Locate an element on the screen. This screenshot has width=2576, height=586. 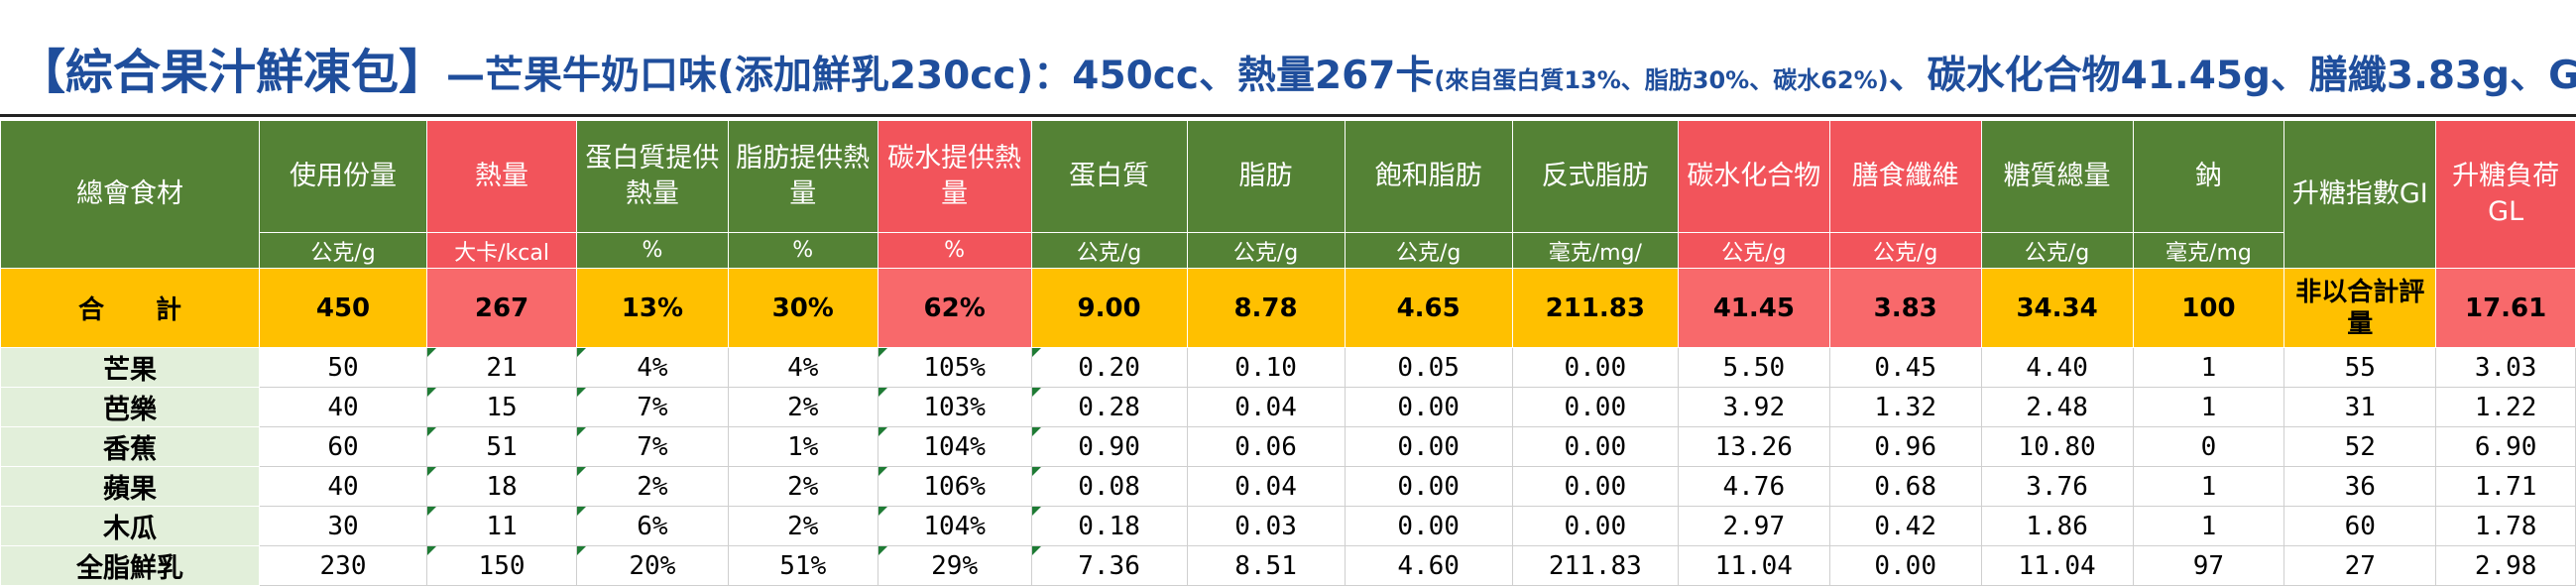
total-gl: 17.61 is located at coordinates (2505, 308).